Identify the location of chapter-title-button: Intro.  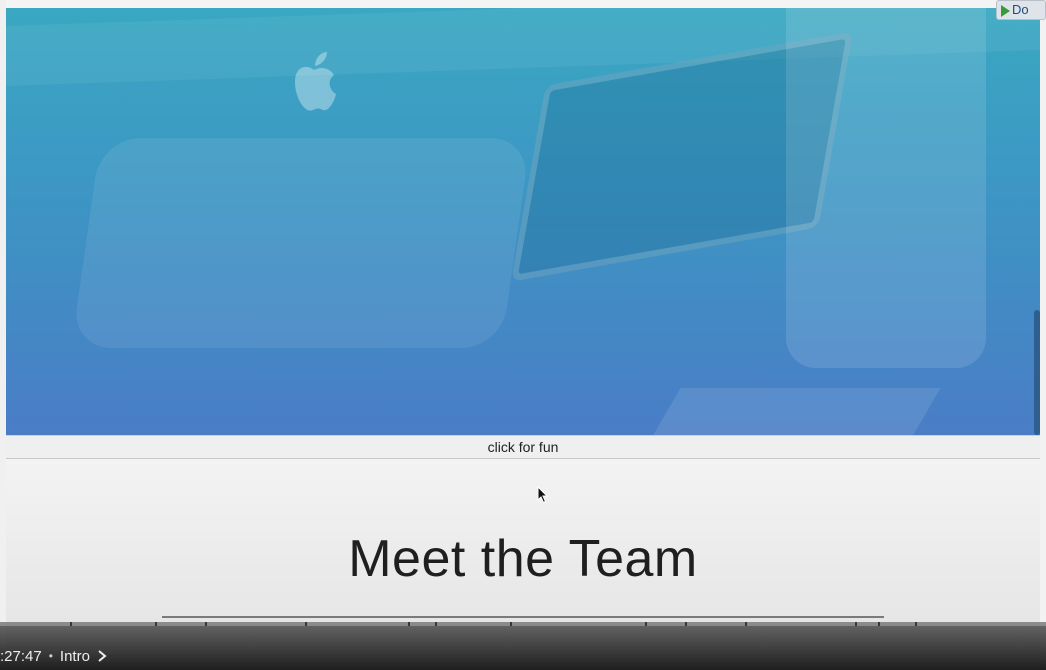
(84, 656).